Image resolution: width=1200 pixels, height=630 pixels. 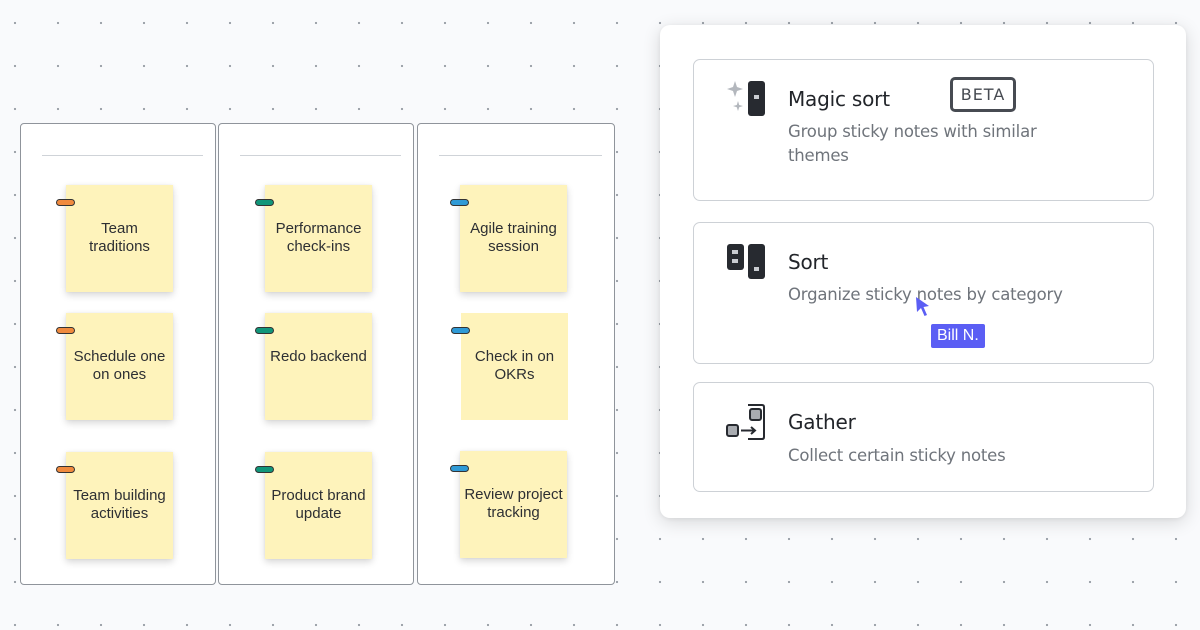 What do you see at coordinates (958, 336) in the screenshot?
I see `collaborator-name-label: Bill N.` at bounding box center [958, 336].